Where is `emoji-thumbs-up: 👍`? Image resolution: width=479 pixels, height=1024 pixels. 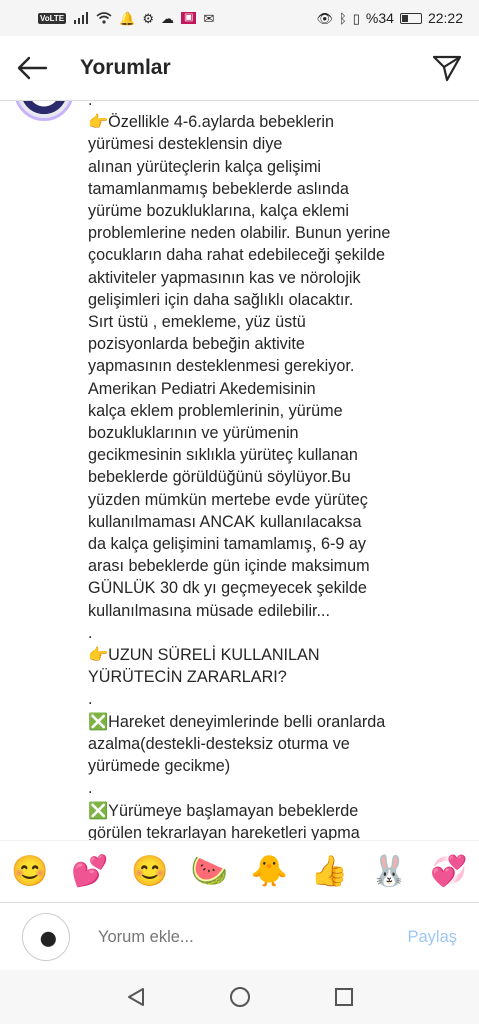 emoji-thumbs-up: 👍 is located at coordinates (329, 872).